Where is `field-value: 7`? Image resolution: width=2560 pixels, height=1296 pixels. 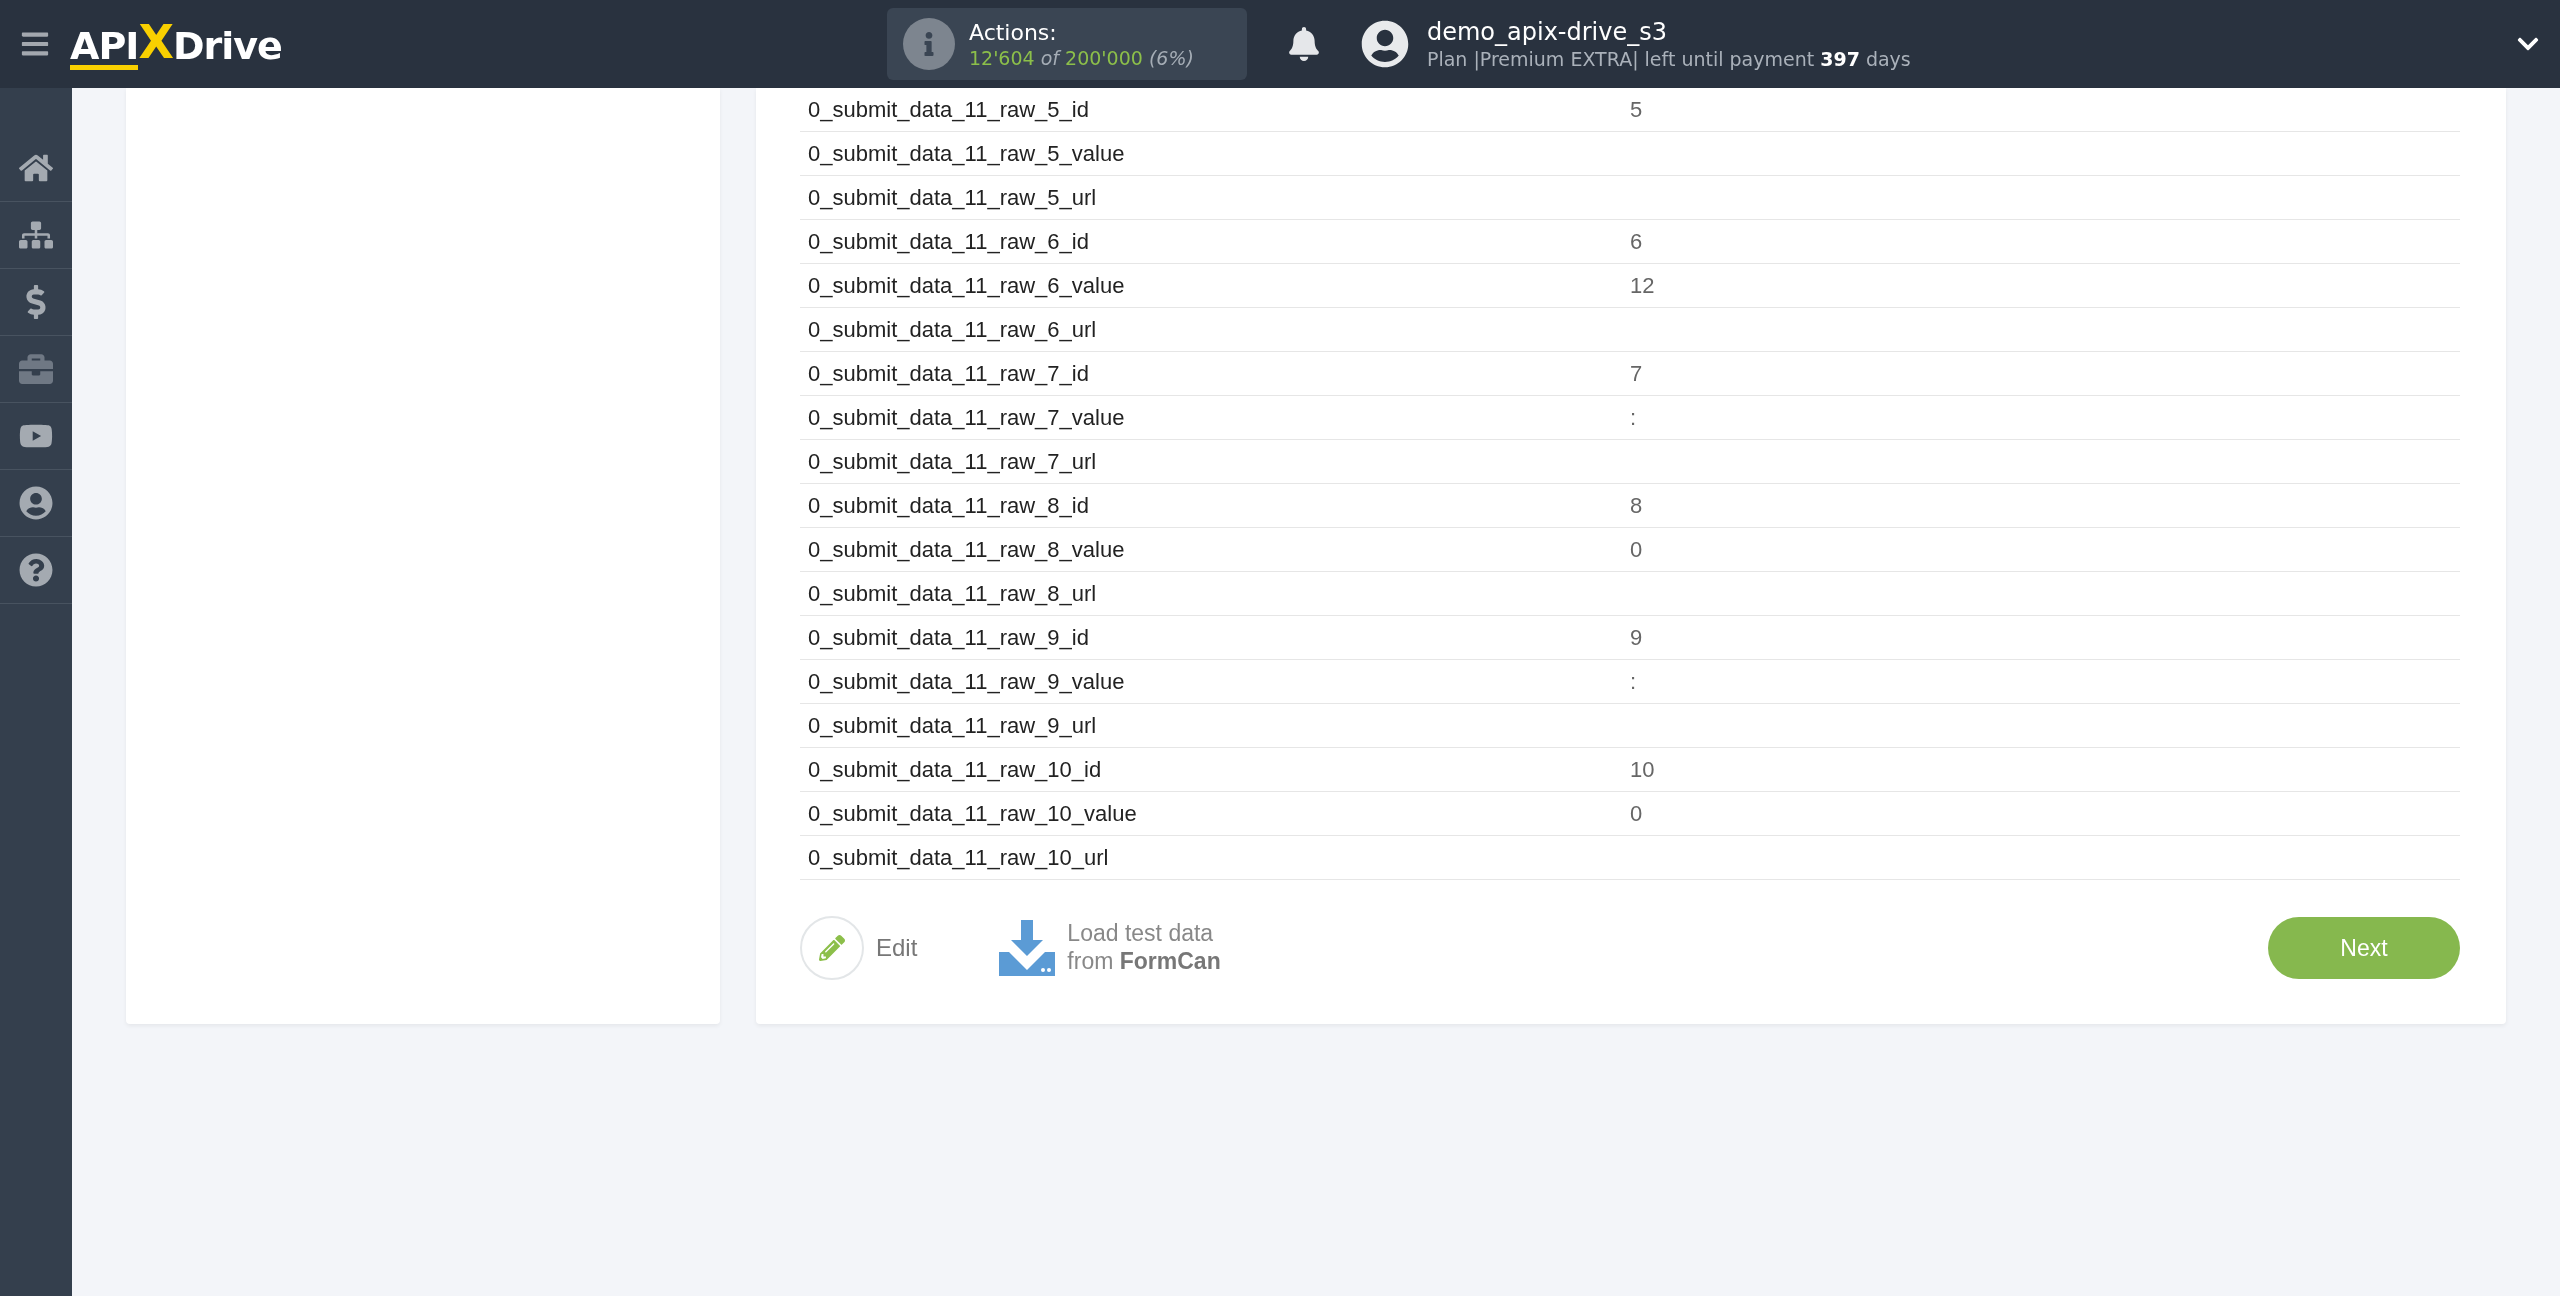
field-value: 7 is located at coordinates (1636, 373).